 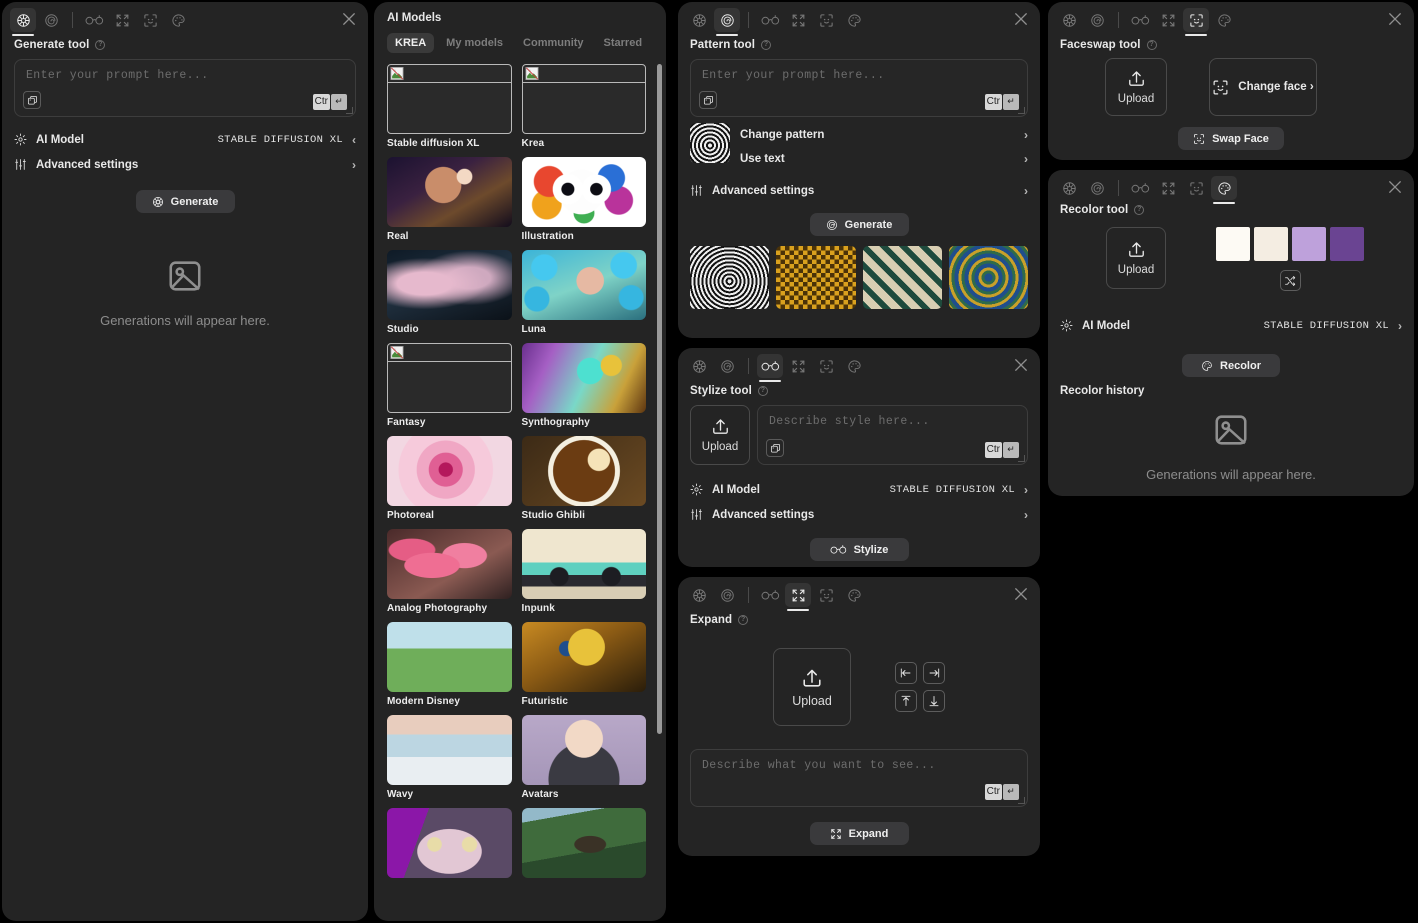 I want to click on model-card: Analog Photography, so click(x=449, y=571).